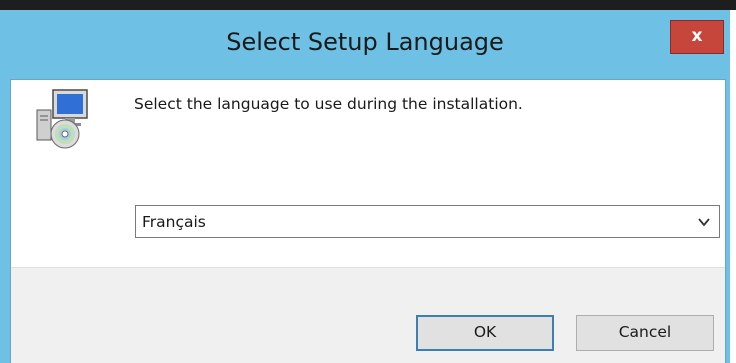 The image size is (736, 363). What do you see at coordinates (368, 5) in the screenshot?
I see `background-strip` at bounding box center [368, 5].